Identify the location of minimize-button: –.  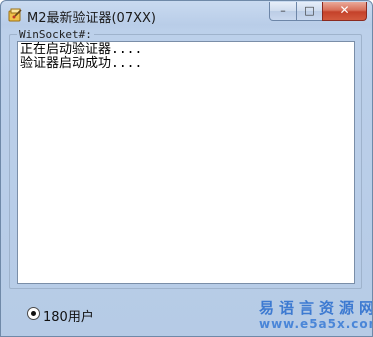
(283, 11).